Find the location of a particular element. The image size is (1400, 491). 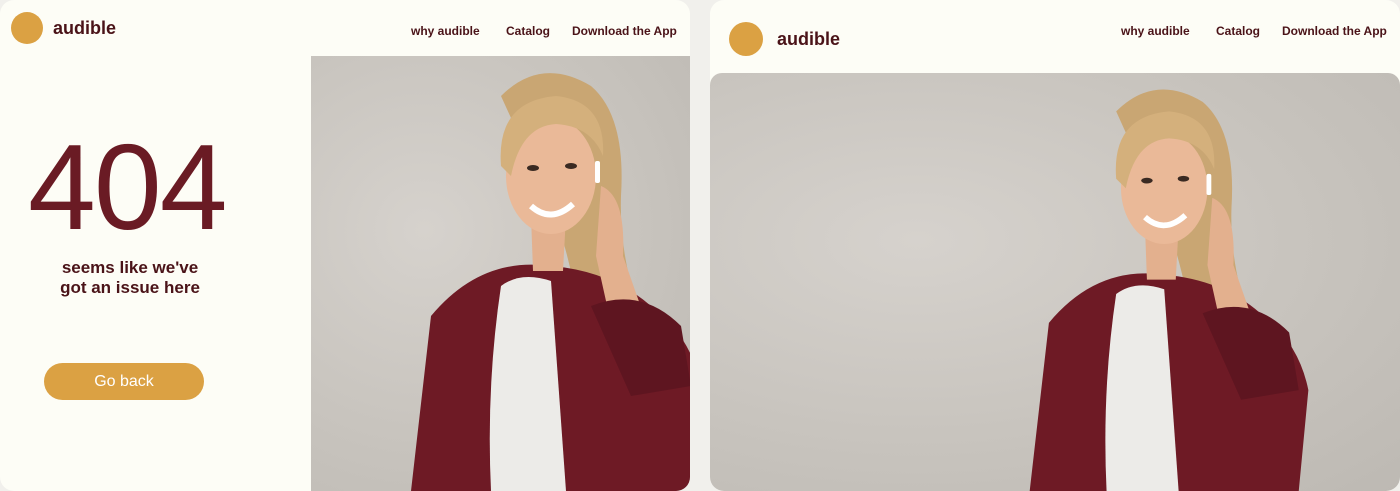

error-code: 404 is located at coordinates (128, 187).